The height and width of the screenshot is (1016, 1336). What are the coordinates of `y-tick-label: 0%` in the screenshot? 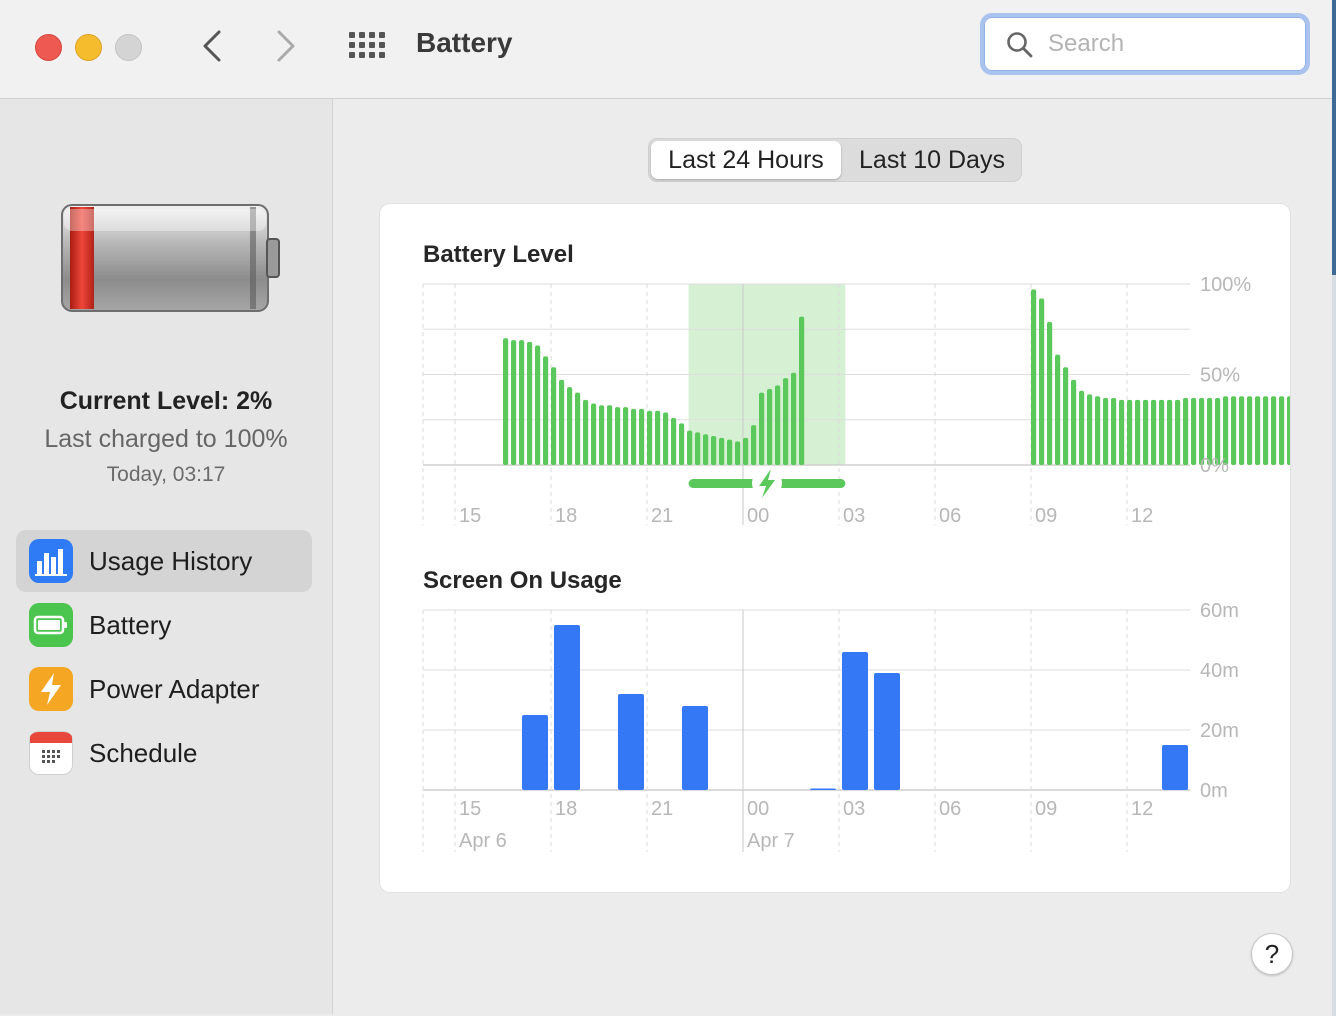 It's located at (1214, 466).